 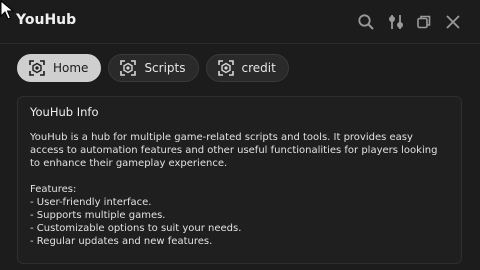 I want to click on tab-scripts: Scripts, so click(x=153, y=68).